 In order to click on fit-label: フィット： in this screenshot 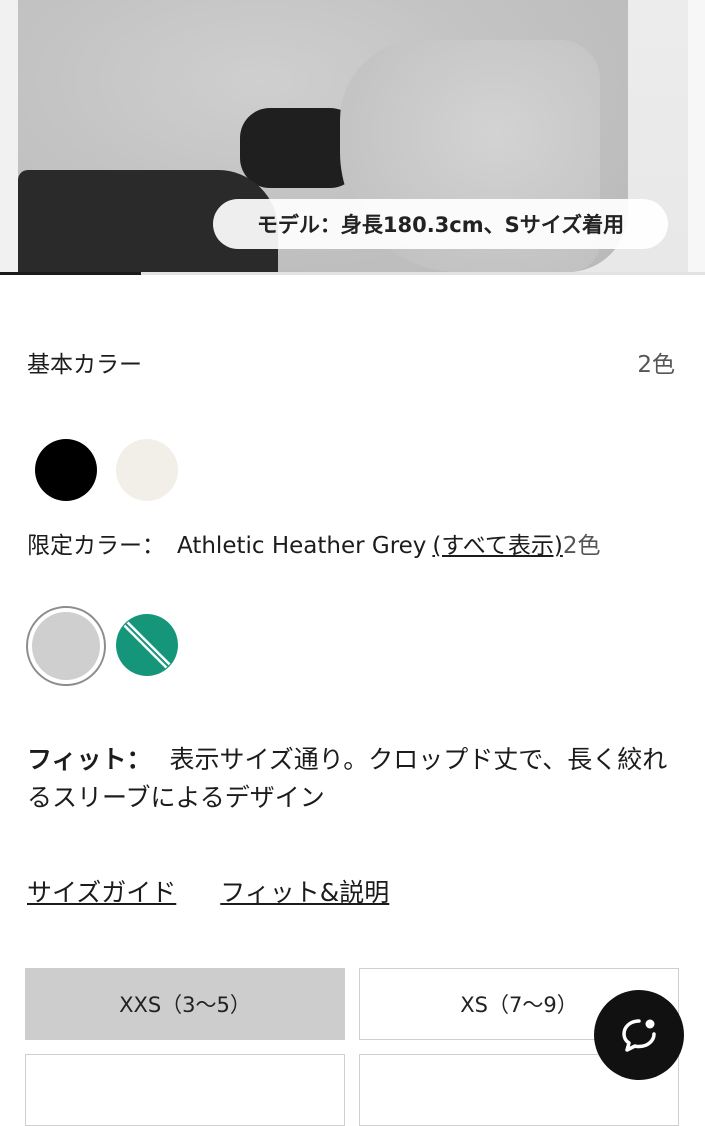, I will do `click(89, 759)`.